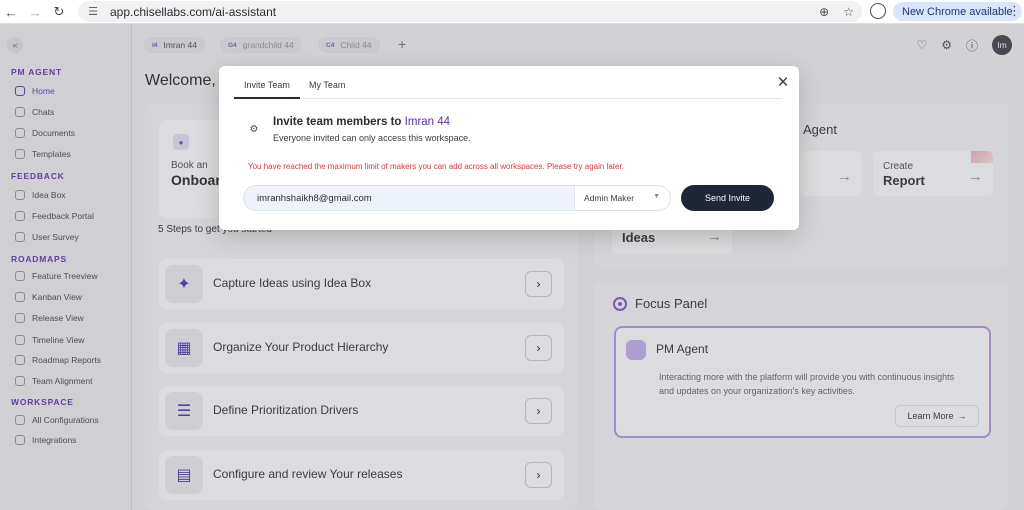 The width and height of the screenshot is (1024, 510). I want to click on address-bar: ☰ app.chisellabs.com/ai-assistant ⊕ ☆, so click(470, 11).